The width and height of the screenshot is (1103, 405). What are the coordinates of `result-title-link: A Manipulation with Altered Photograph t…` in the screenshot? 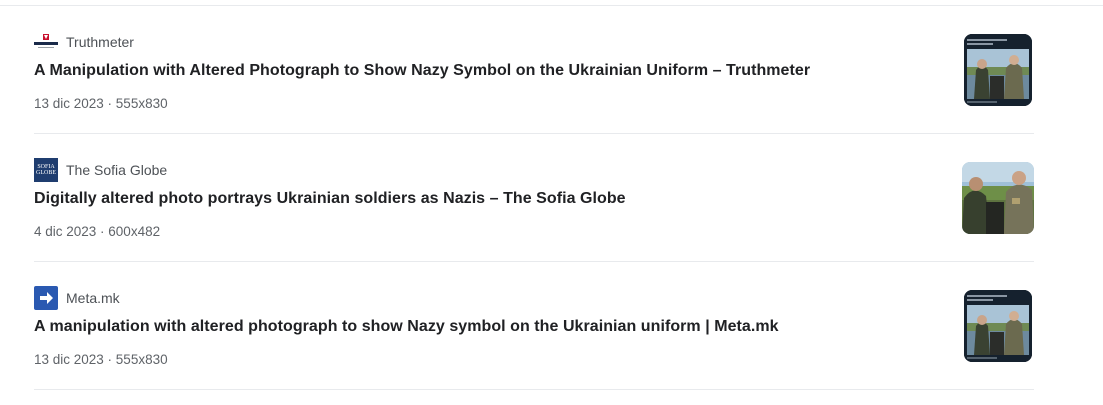 It's located at (422, 71).